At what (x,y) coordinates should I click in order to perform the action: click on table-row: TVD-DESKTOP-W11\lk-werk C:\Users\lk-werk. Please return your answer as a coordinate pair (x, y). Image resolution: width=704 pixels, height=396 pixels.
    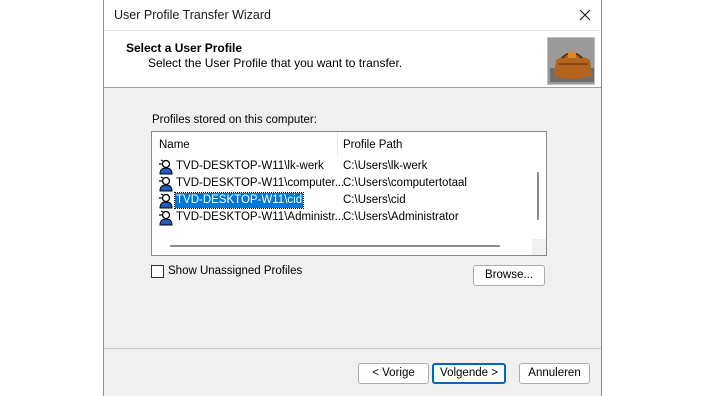
    Looking at the image, I should click on (341, 166).